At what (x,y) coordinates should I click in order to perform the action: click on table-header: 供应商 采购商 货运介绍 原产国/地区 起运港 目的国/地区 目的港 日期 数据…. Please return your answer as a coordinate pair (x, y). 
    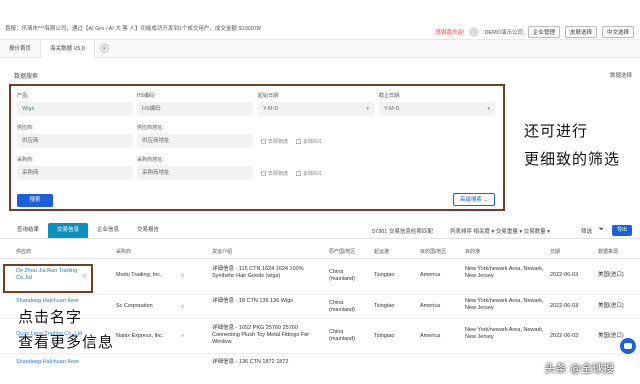
    Looking at the image, I should click on (320, 251).